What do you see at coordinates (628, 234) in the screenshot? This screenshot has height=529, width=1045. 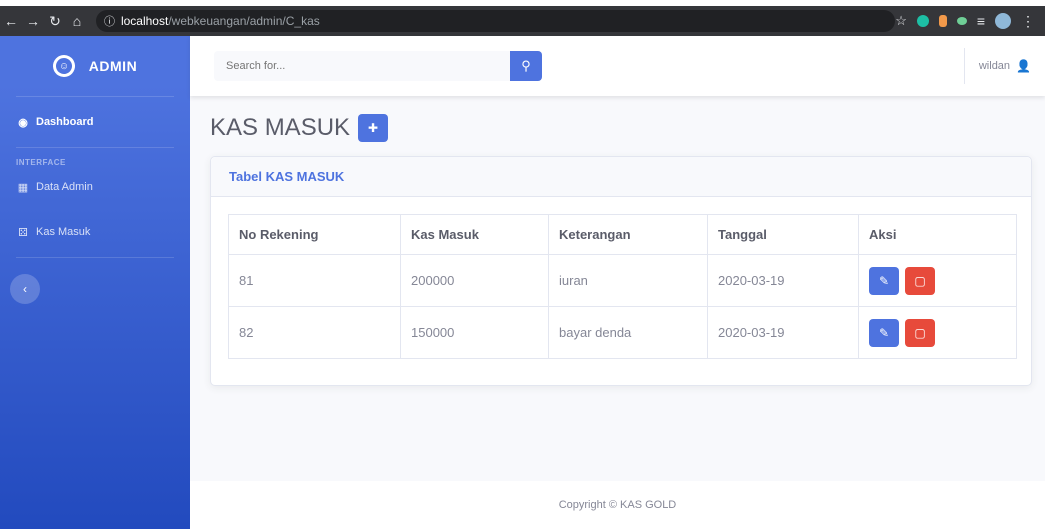 I see `column-header: Keterangan` at bounding box center [628, 234].